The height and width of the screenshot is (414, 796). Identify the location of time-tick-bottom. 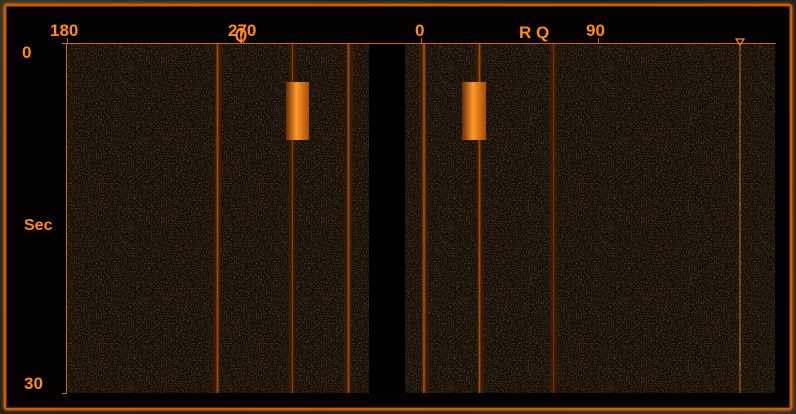
(64, 393).